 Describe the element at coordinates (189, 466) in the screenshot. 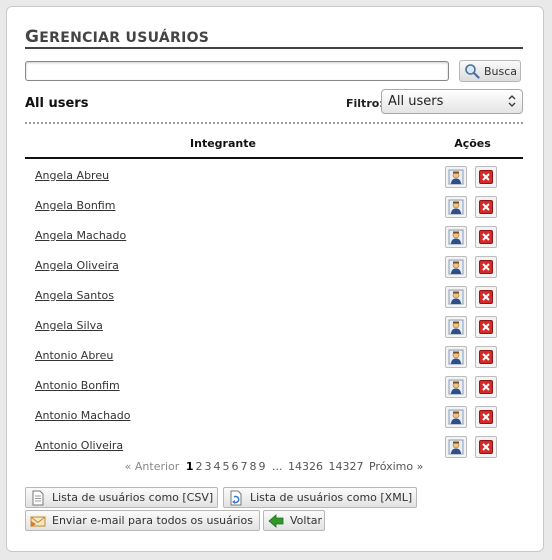

I see `pagination-current-page: 1` at that location.